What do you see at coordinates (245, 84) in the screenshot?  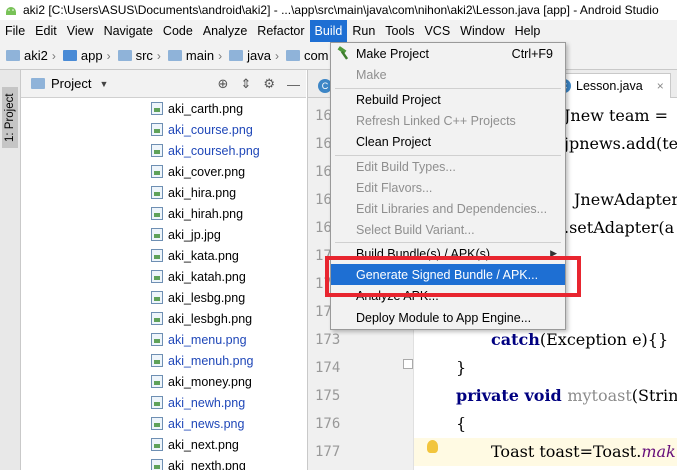 I see `collapse-all-icon: ⇕` at bounding box center [245, 84].